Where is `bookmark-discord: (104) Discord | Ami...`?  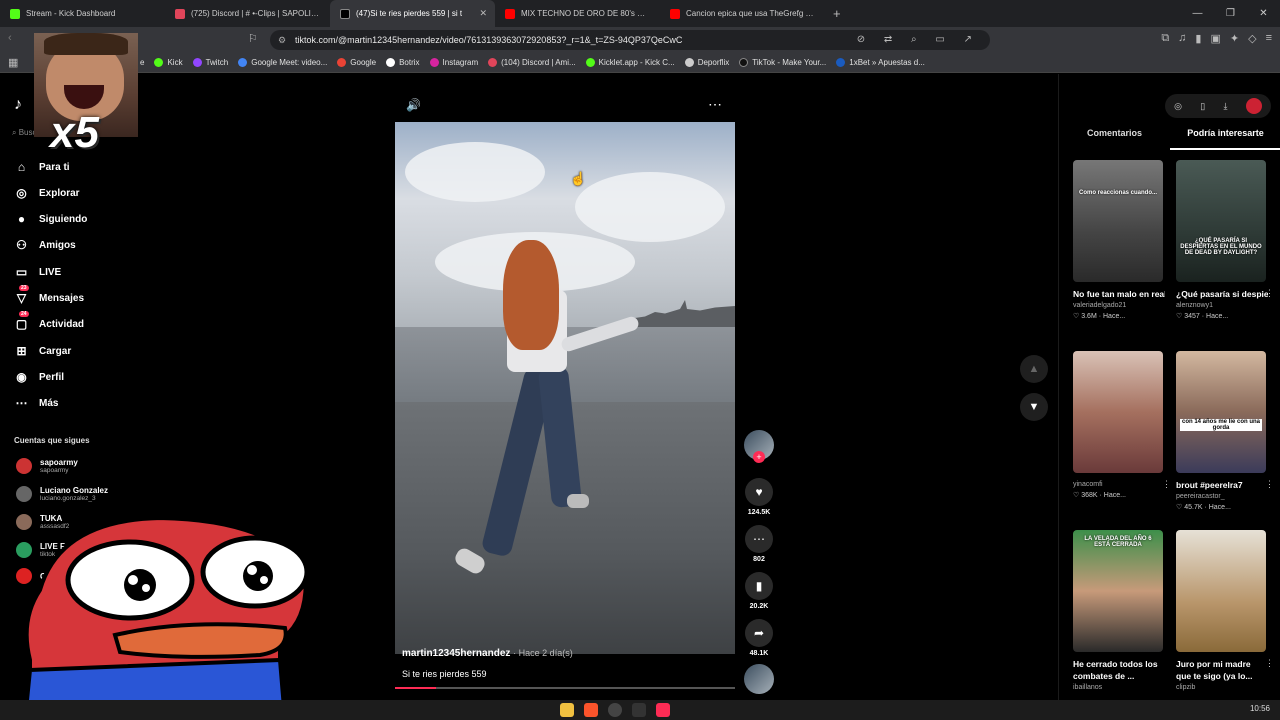
bookmark-discord: (104) Discord | Ami... is located at coordinates (532, 62).